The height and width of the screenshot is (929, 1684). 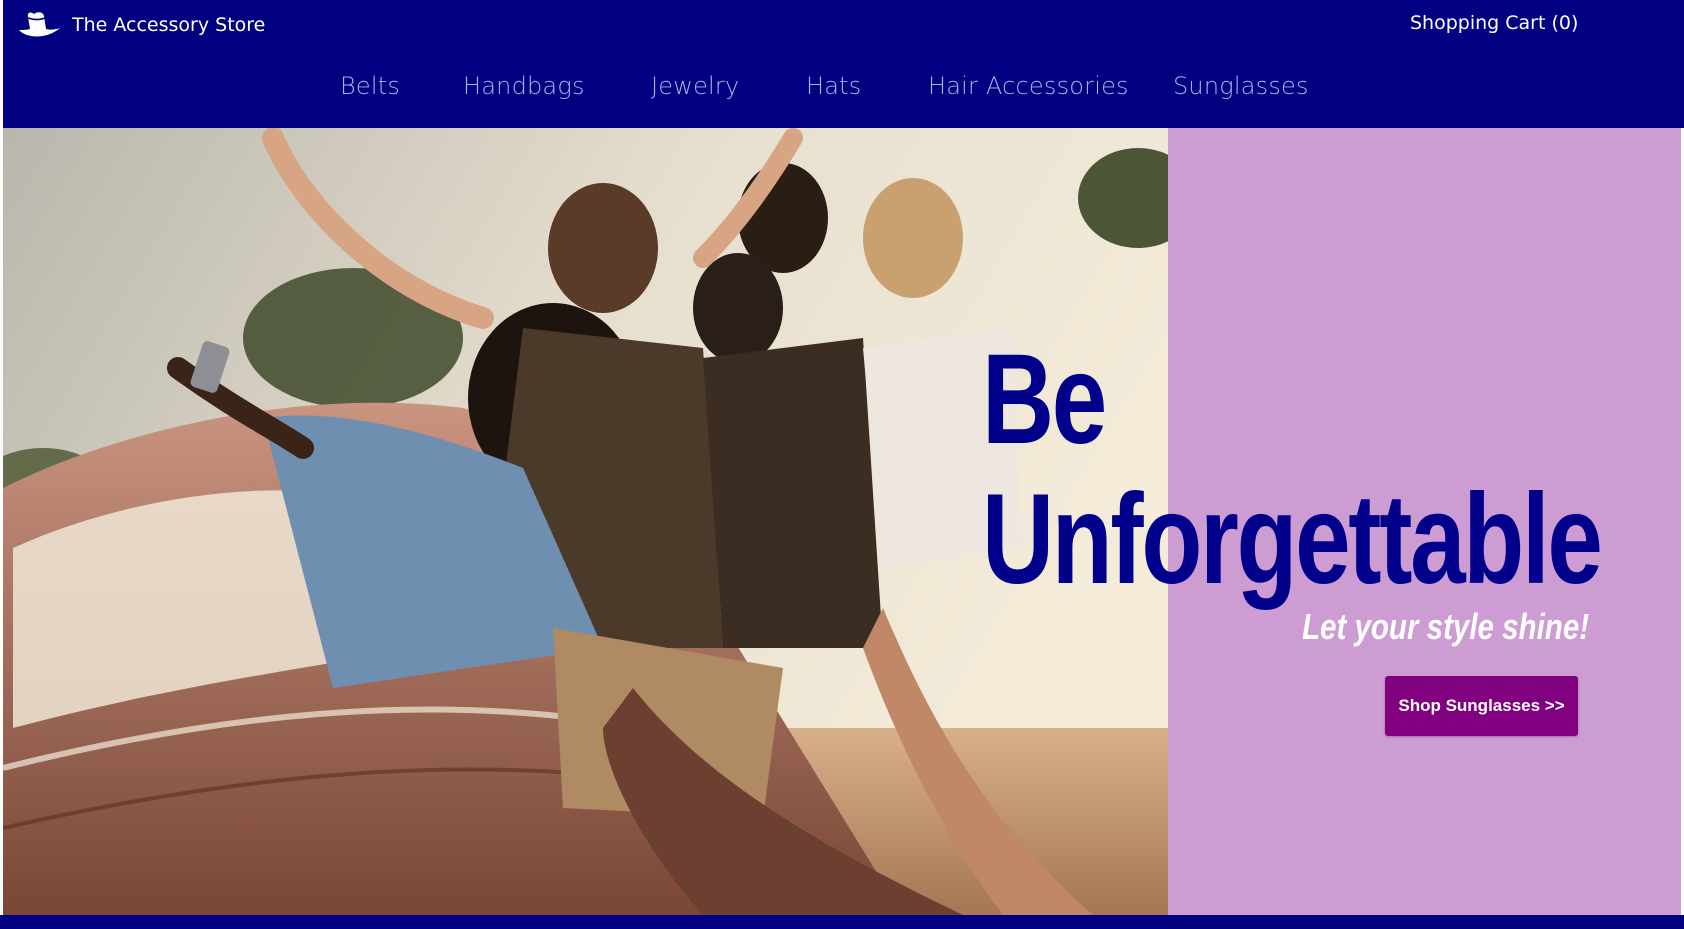 What do you see at coordinates (39, 25) in the screenshot?
I see `hat-icon` at bounding box center [39, 25].